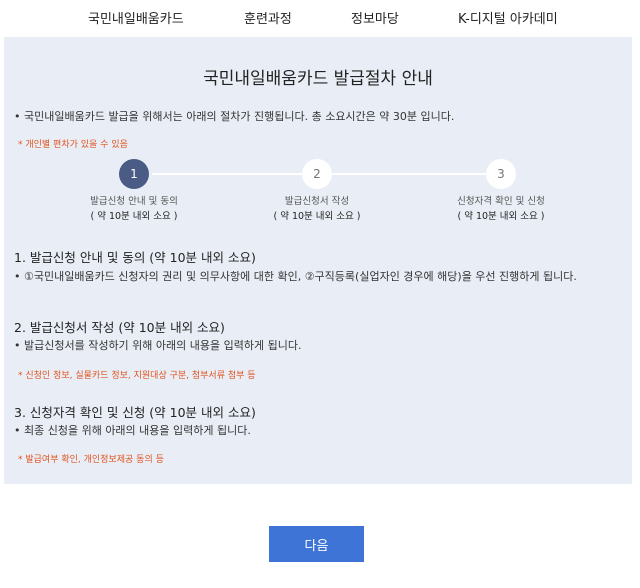 The width and height of the screenshot is (640, 588). I want to click on section-1-heading: 1. 발급신청 안내 및 동의 (약 10분 내외 소요), so click(135, 257).